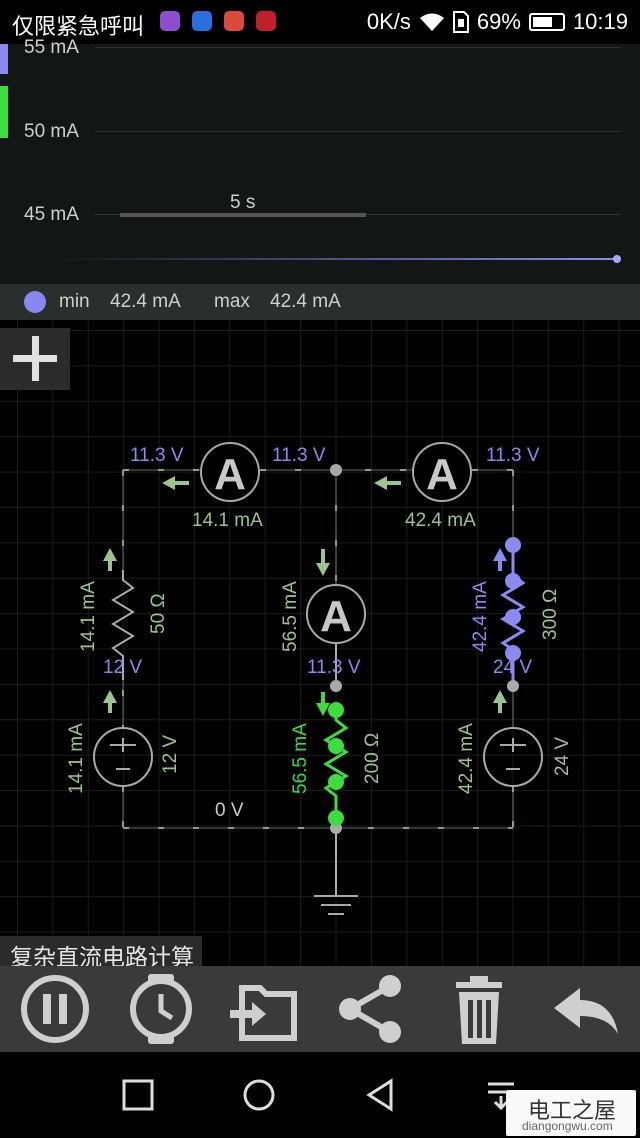 The image size is (640, 1138). I want to click on resistor-value: 300 Ω, so click(550, 614).